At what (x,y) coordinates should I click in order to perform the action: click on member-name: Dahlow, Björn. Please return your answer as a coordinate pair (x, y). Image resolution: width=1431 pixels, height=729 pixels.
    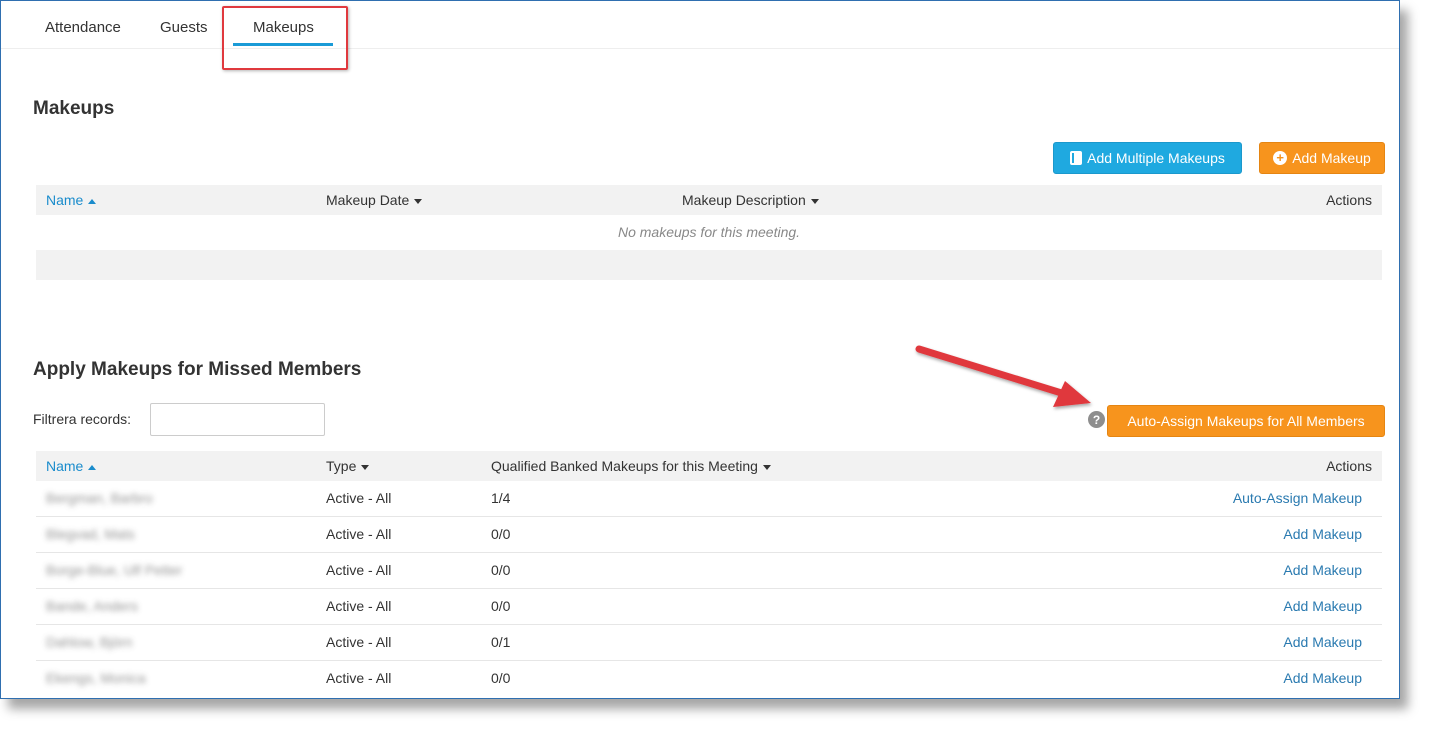
    Looking at the image, I should click on (89, 642).